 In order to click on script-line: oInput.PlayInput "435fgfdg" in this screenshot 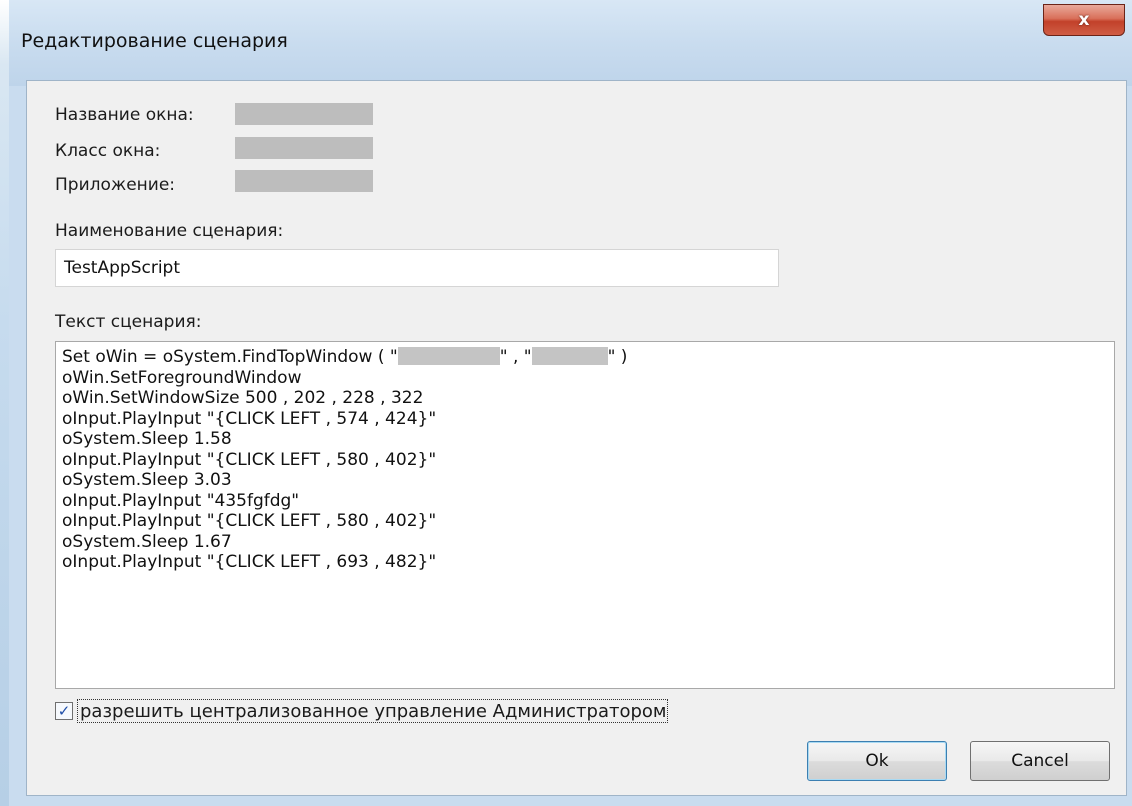, I will do `click(181, 500)`.